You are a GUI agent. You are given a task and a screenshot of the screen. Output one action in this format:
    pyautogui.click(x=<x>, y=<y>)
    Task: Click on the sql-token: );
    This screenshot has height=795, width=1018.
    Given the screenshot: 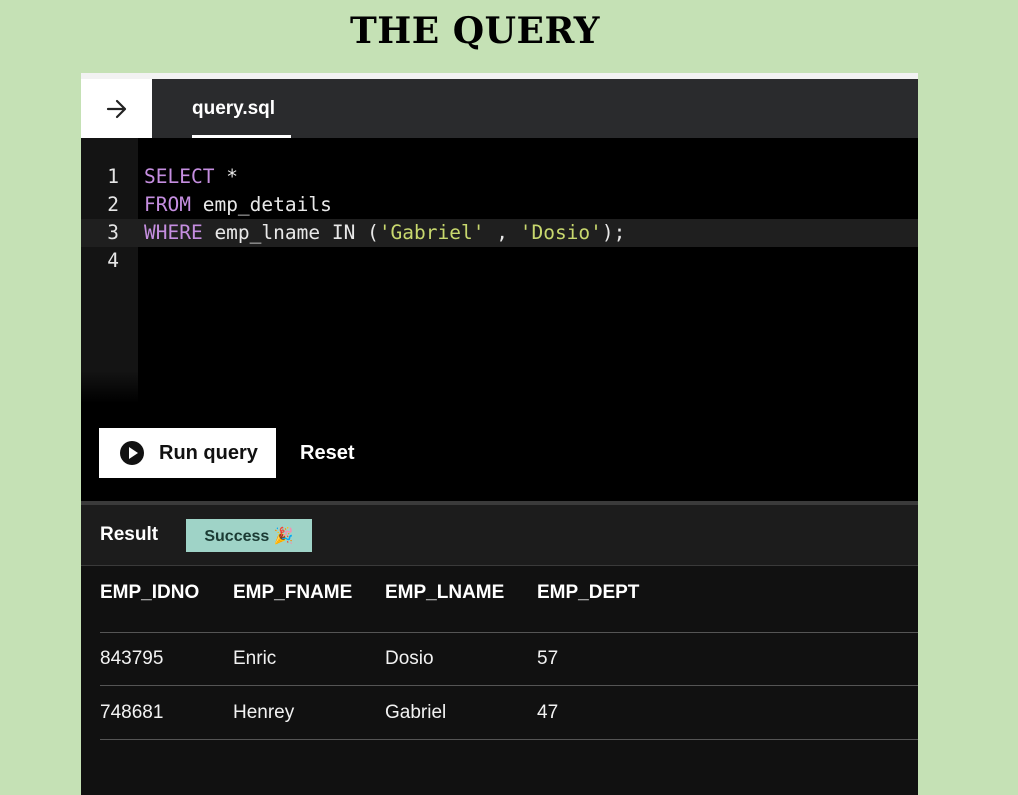 What is the action you would take?
    pyautogui.click(x=613, y=232)
    